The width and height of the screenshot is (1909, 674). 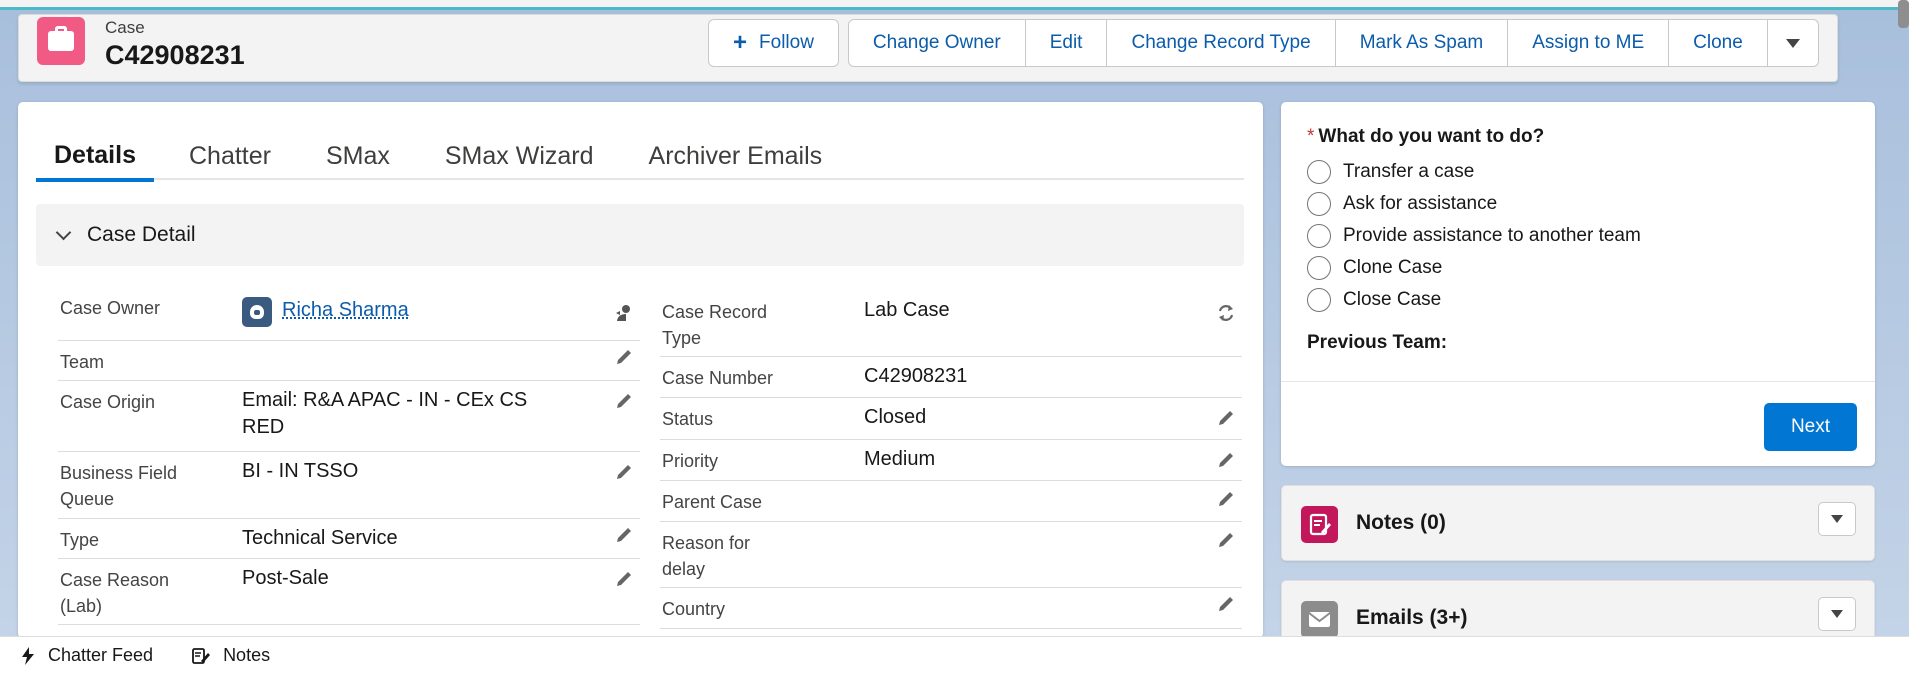 What do you see at coordinates (1390, 172) in the screenshot?
I see `option-transfer-case: Transfer a case` at bounding box center [1390, 172].